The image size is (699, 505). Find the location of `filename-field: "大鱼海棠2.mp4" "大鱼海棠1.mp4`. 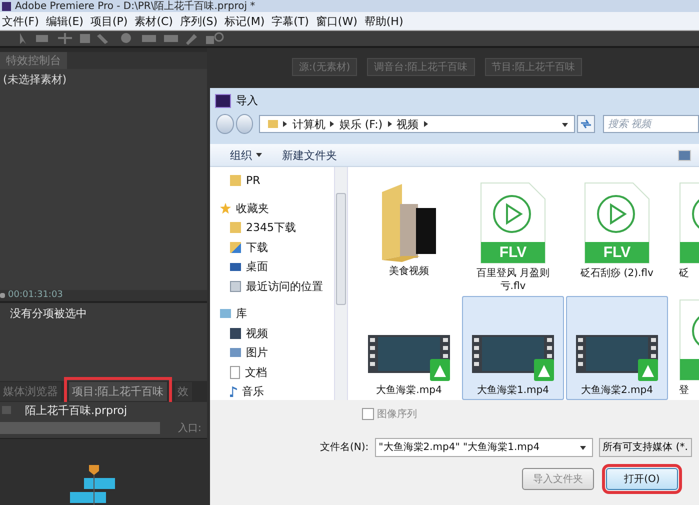

filename-field: "大鱼海棠2.mp4" "大鱼海棠1.mp4 is located at coordinates (483, 447).